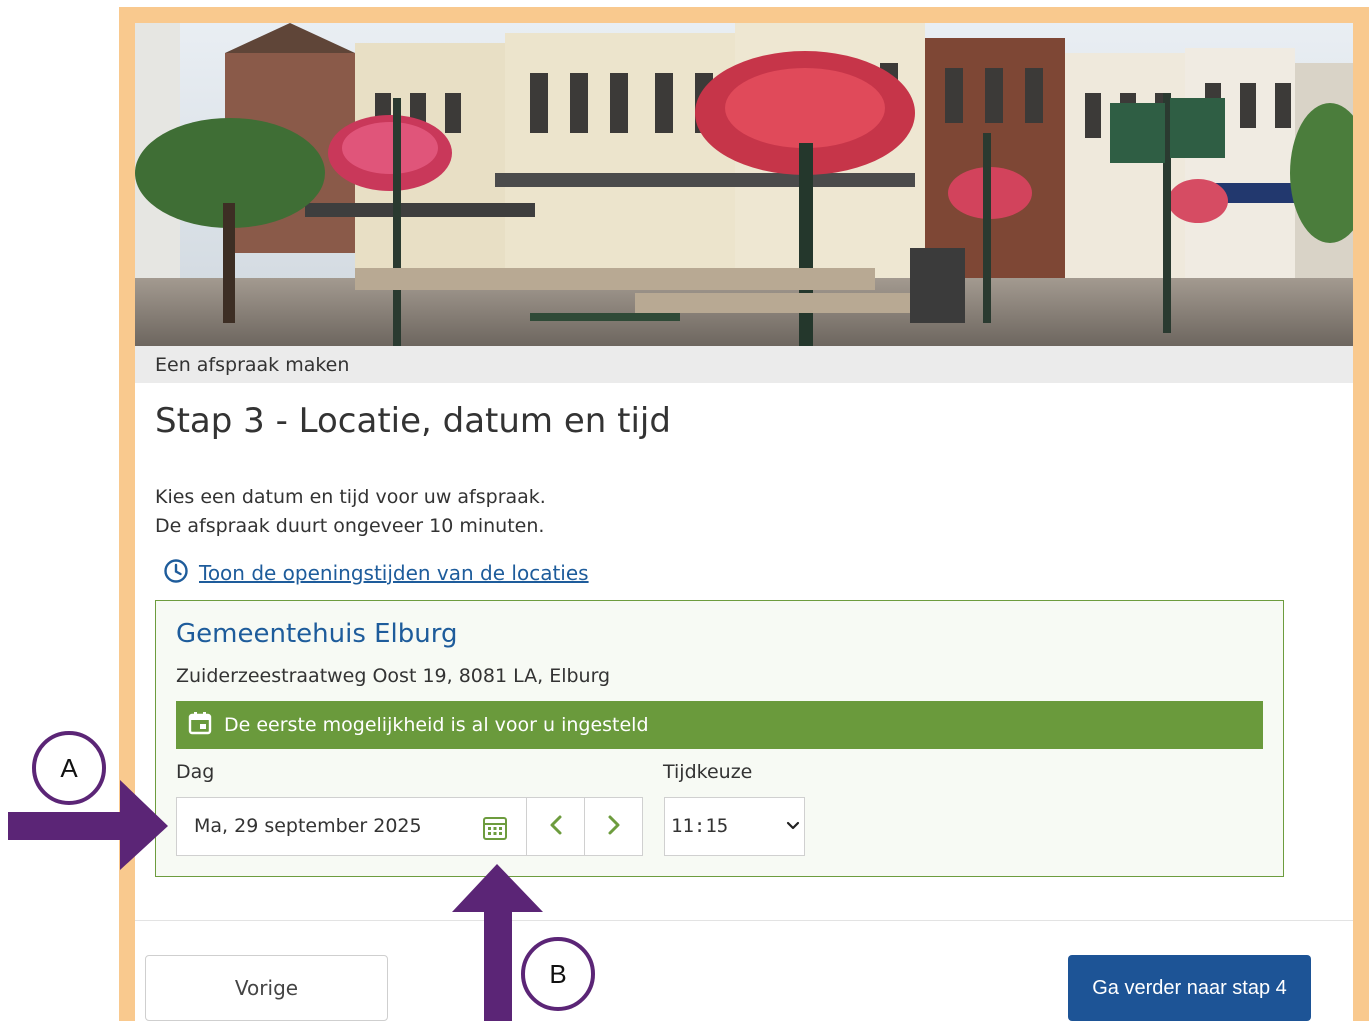 This screenshot has height=1021, width=1369. What do you see at coordinates (558, 974) in the screenshot?
I see `annotation-b: B` at bounding box center [558, 974].